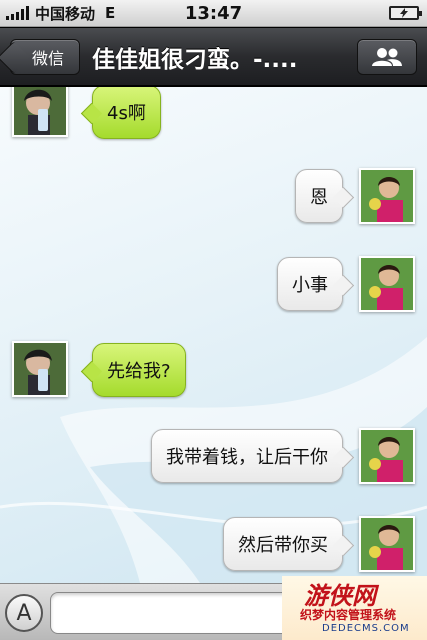  I want to click on contacts-icon, so click(387, 57).